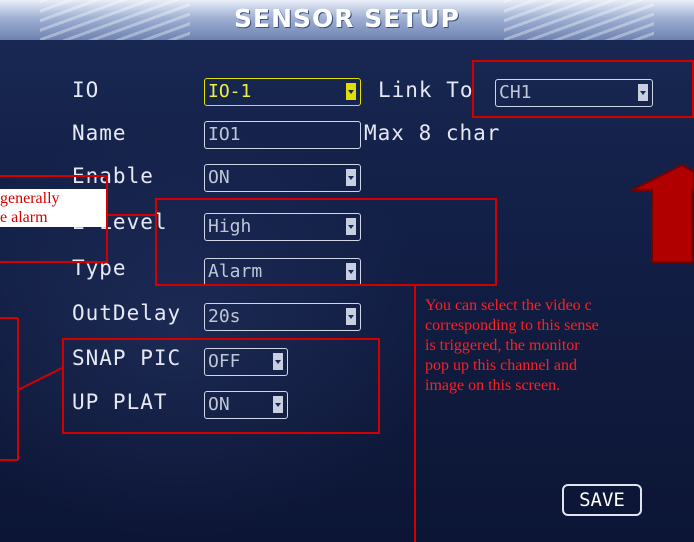 The height and width of the screenshot is (542, 694). What do you see at coordinates (662, 213) in the screenshot?
I see `arrow-up-icon` at bounding box center [662, 213].